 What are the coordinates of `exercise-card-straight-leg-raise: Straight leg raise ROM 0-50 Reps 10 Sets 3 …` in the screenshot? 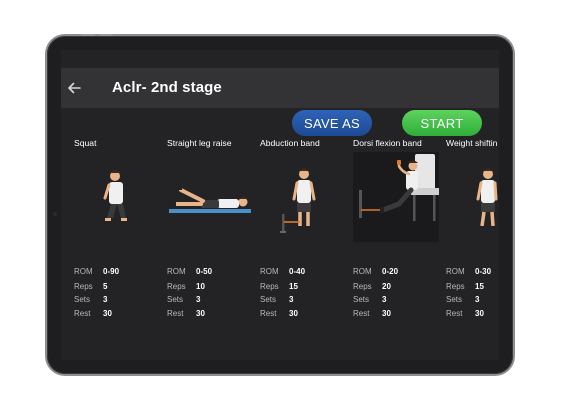 It's located at (213, 205).